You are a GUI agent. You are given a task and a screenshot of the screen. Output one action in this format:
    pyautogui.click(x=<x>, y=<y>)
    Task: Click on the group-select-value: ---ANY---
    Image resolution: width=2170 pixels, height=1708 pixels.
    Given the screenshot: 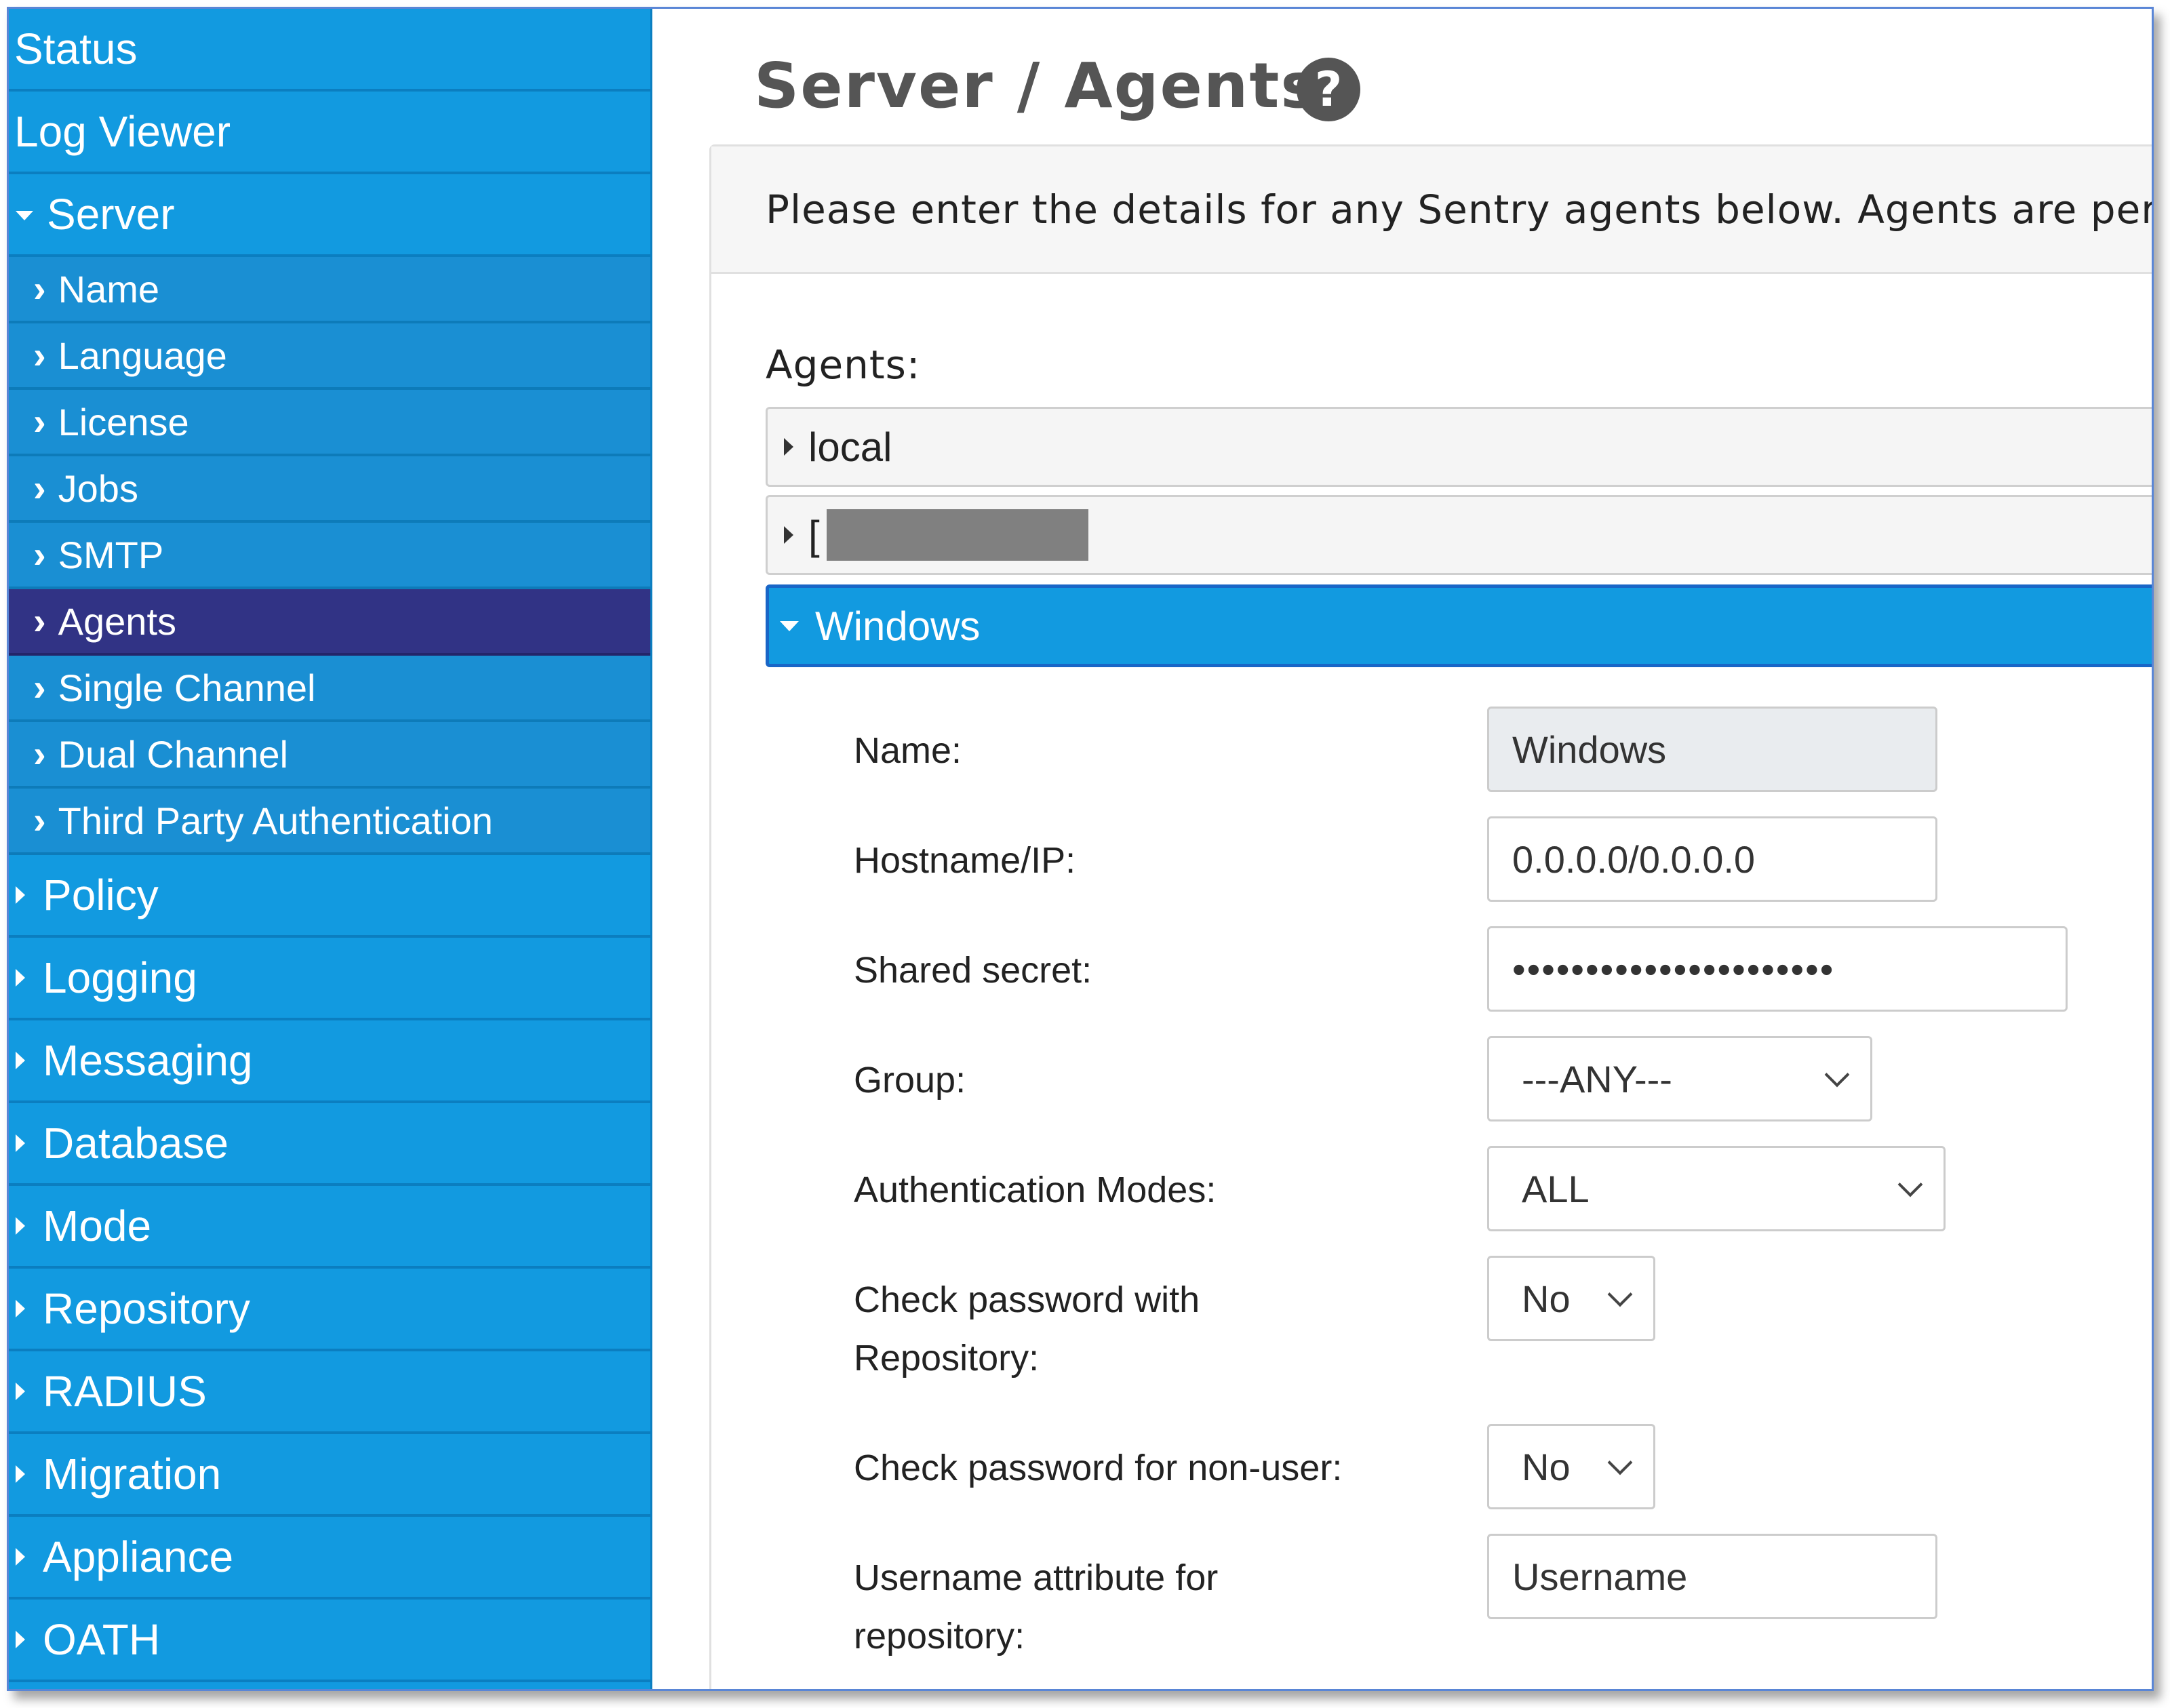 What is the action you would take?
    pyautogui.click(x=1597, y=1078)
    